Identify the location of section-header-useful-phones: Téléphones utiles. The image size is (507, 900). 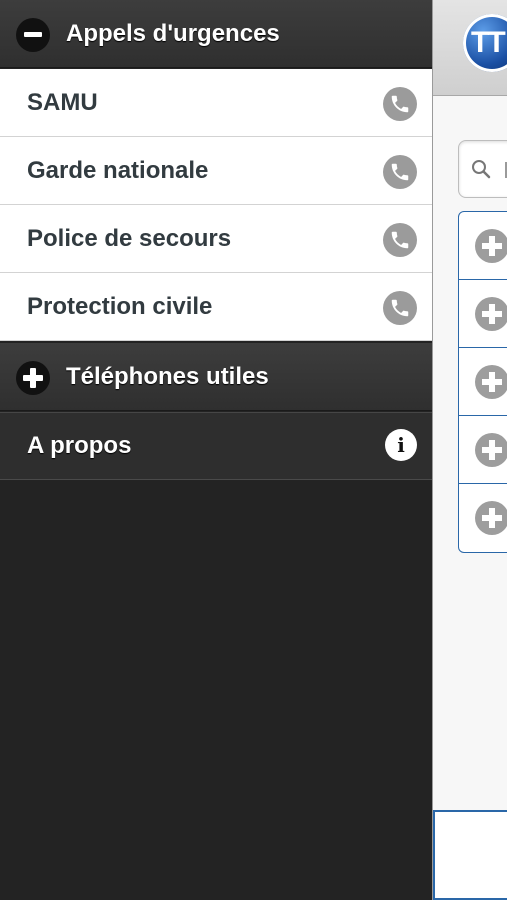
(216, 377).